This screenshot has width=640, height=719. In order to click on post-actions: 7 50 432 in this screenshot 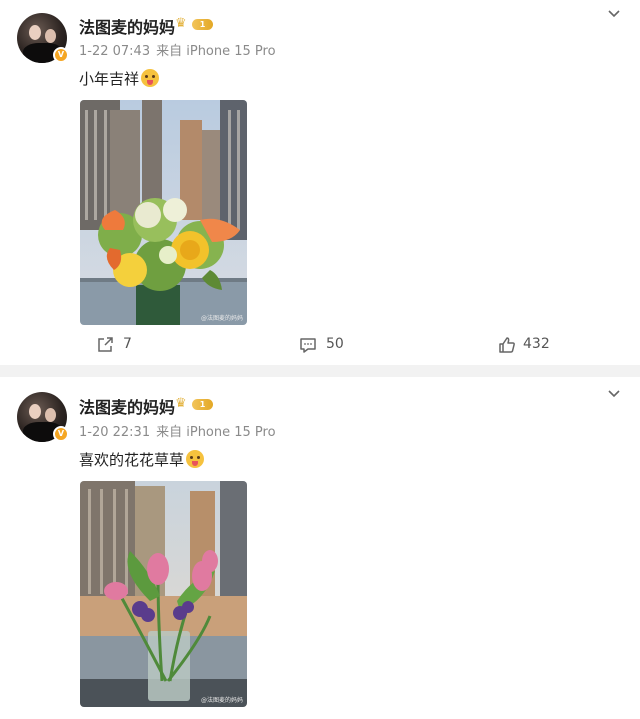, I will do `click(320, 345)`.